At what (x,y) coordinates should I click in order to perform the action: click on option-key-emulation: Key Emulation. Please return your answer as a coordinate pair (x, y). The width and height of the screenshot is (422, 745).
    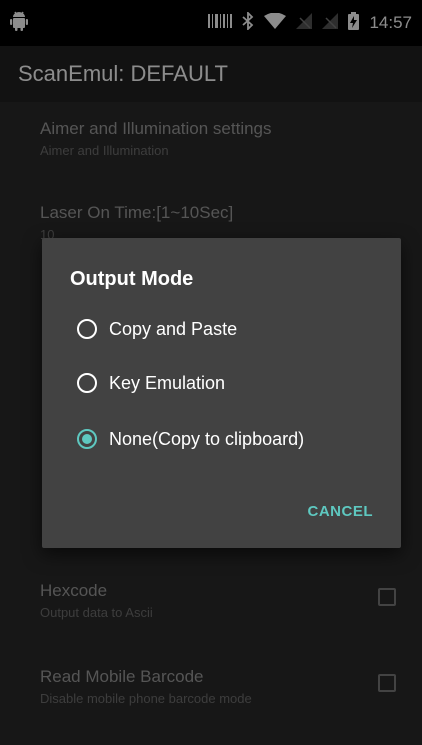
    Looking at the image, I should click on (151, 383).